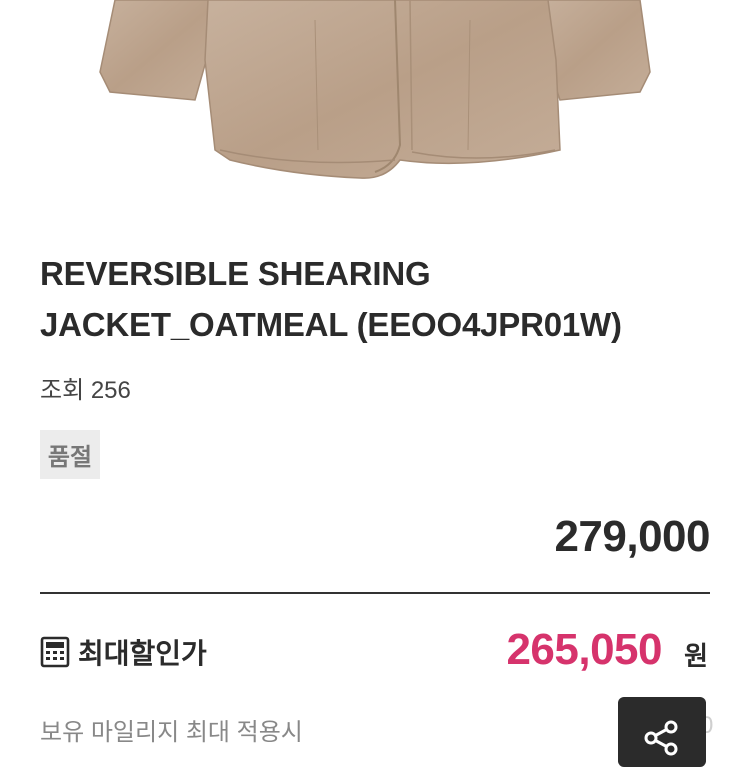 The height and width of the screenshot is (767, 750). What do you see at coordinates (85, 390) in the screenshot?
I see `view-count: 조회 256` at bounding box center [85, 390].